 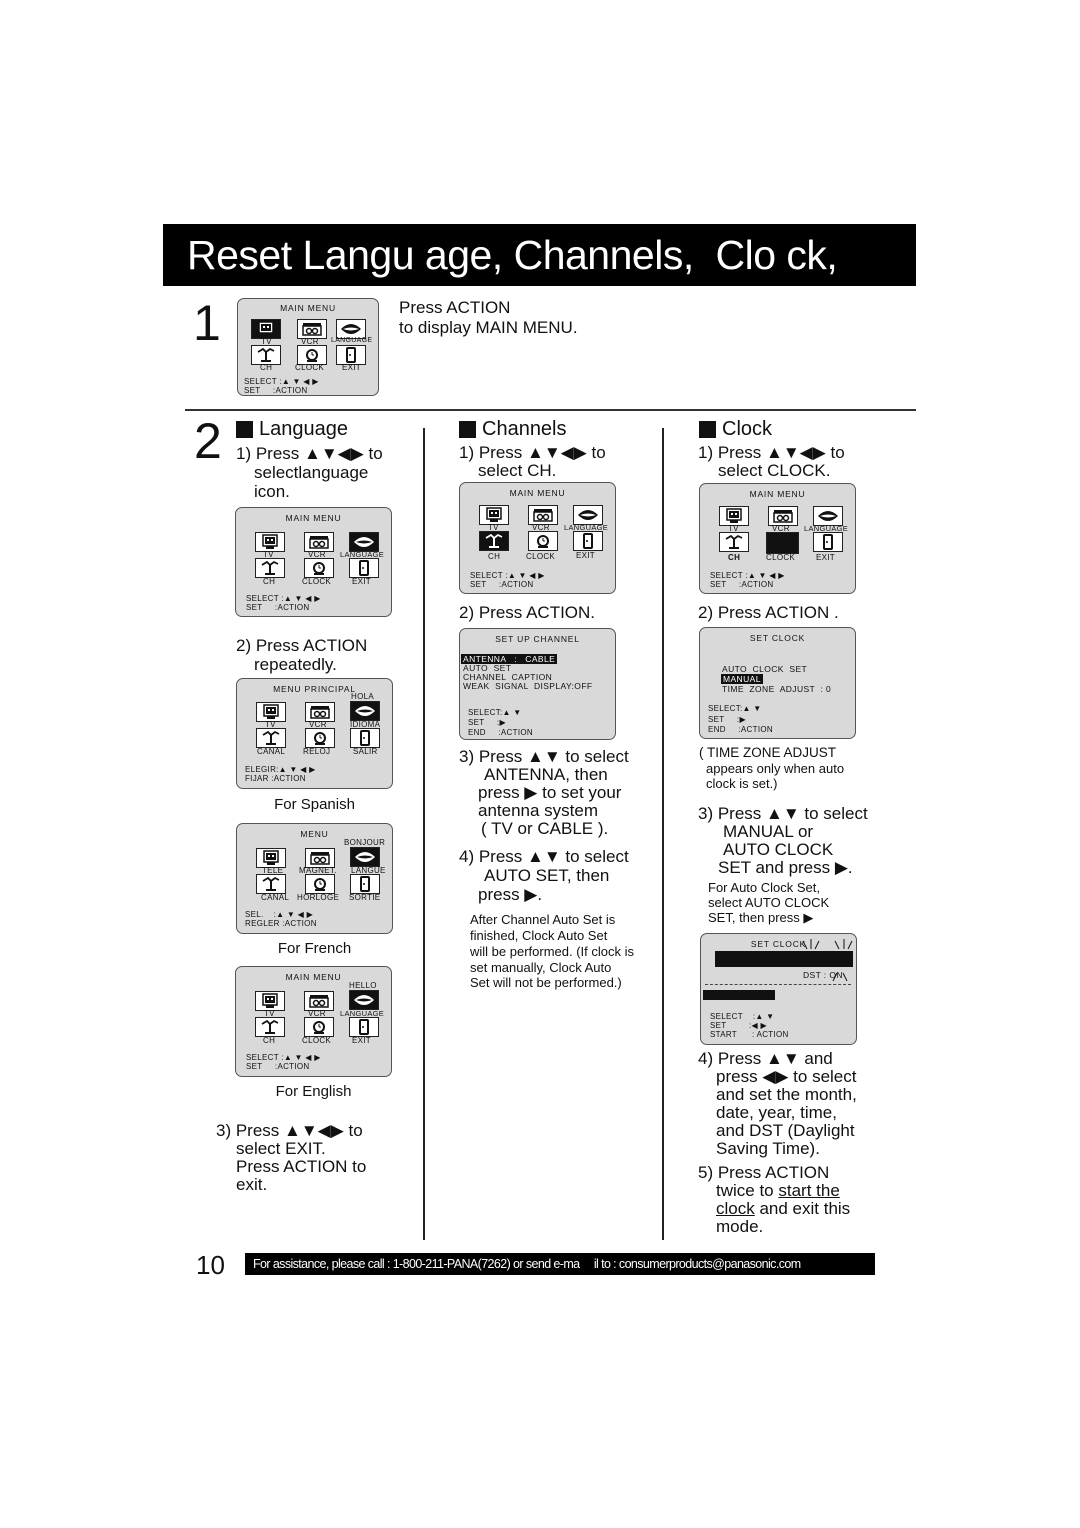 What do you see at coordinates (271, 751) in the screenshot?
I see `ch-label: CANAL` at bounding box center [271, 751].